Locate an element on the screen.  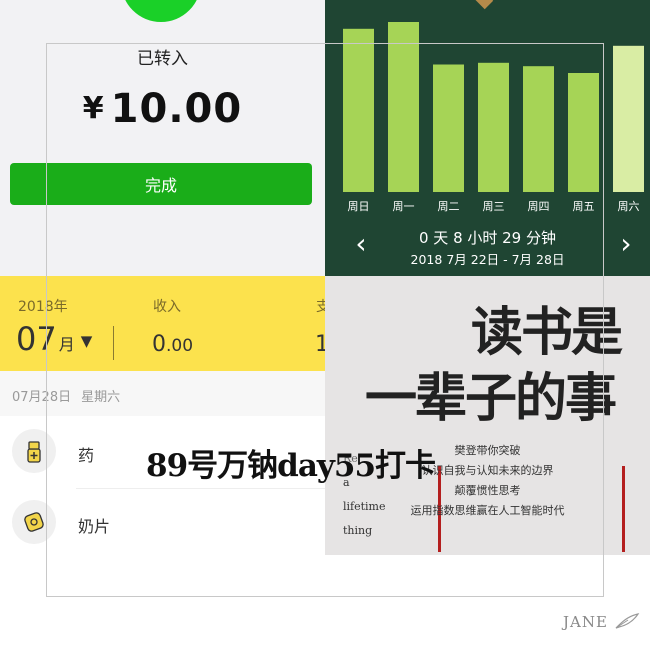
caption-text: 89号万钠day55打卡 is located at coordinates (291, 466).